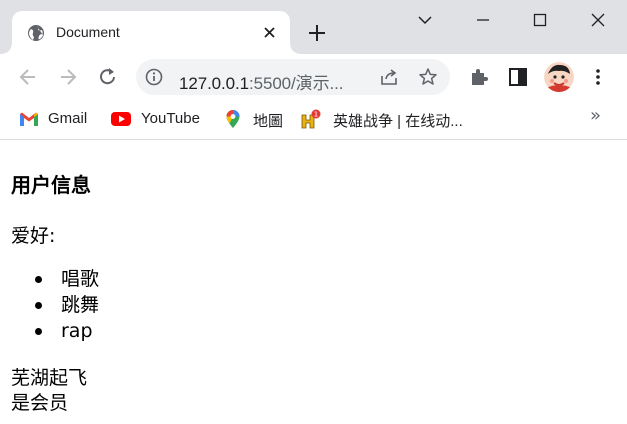 The image size is (627, 424). I want to click on tab-title: Document, so click(88, 32).